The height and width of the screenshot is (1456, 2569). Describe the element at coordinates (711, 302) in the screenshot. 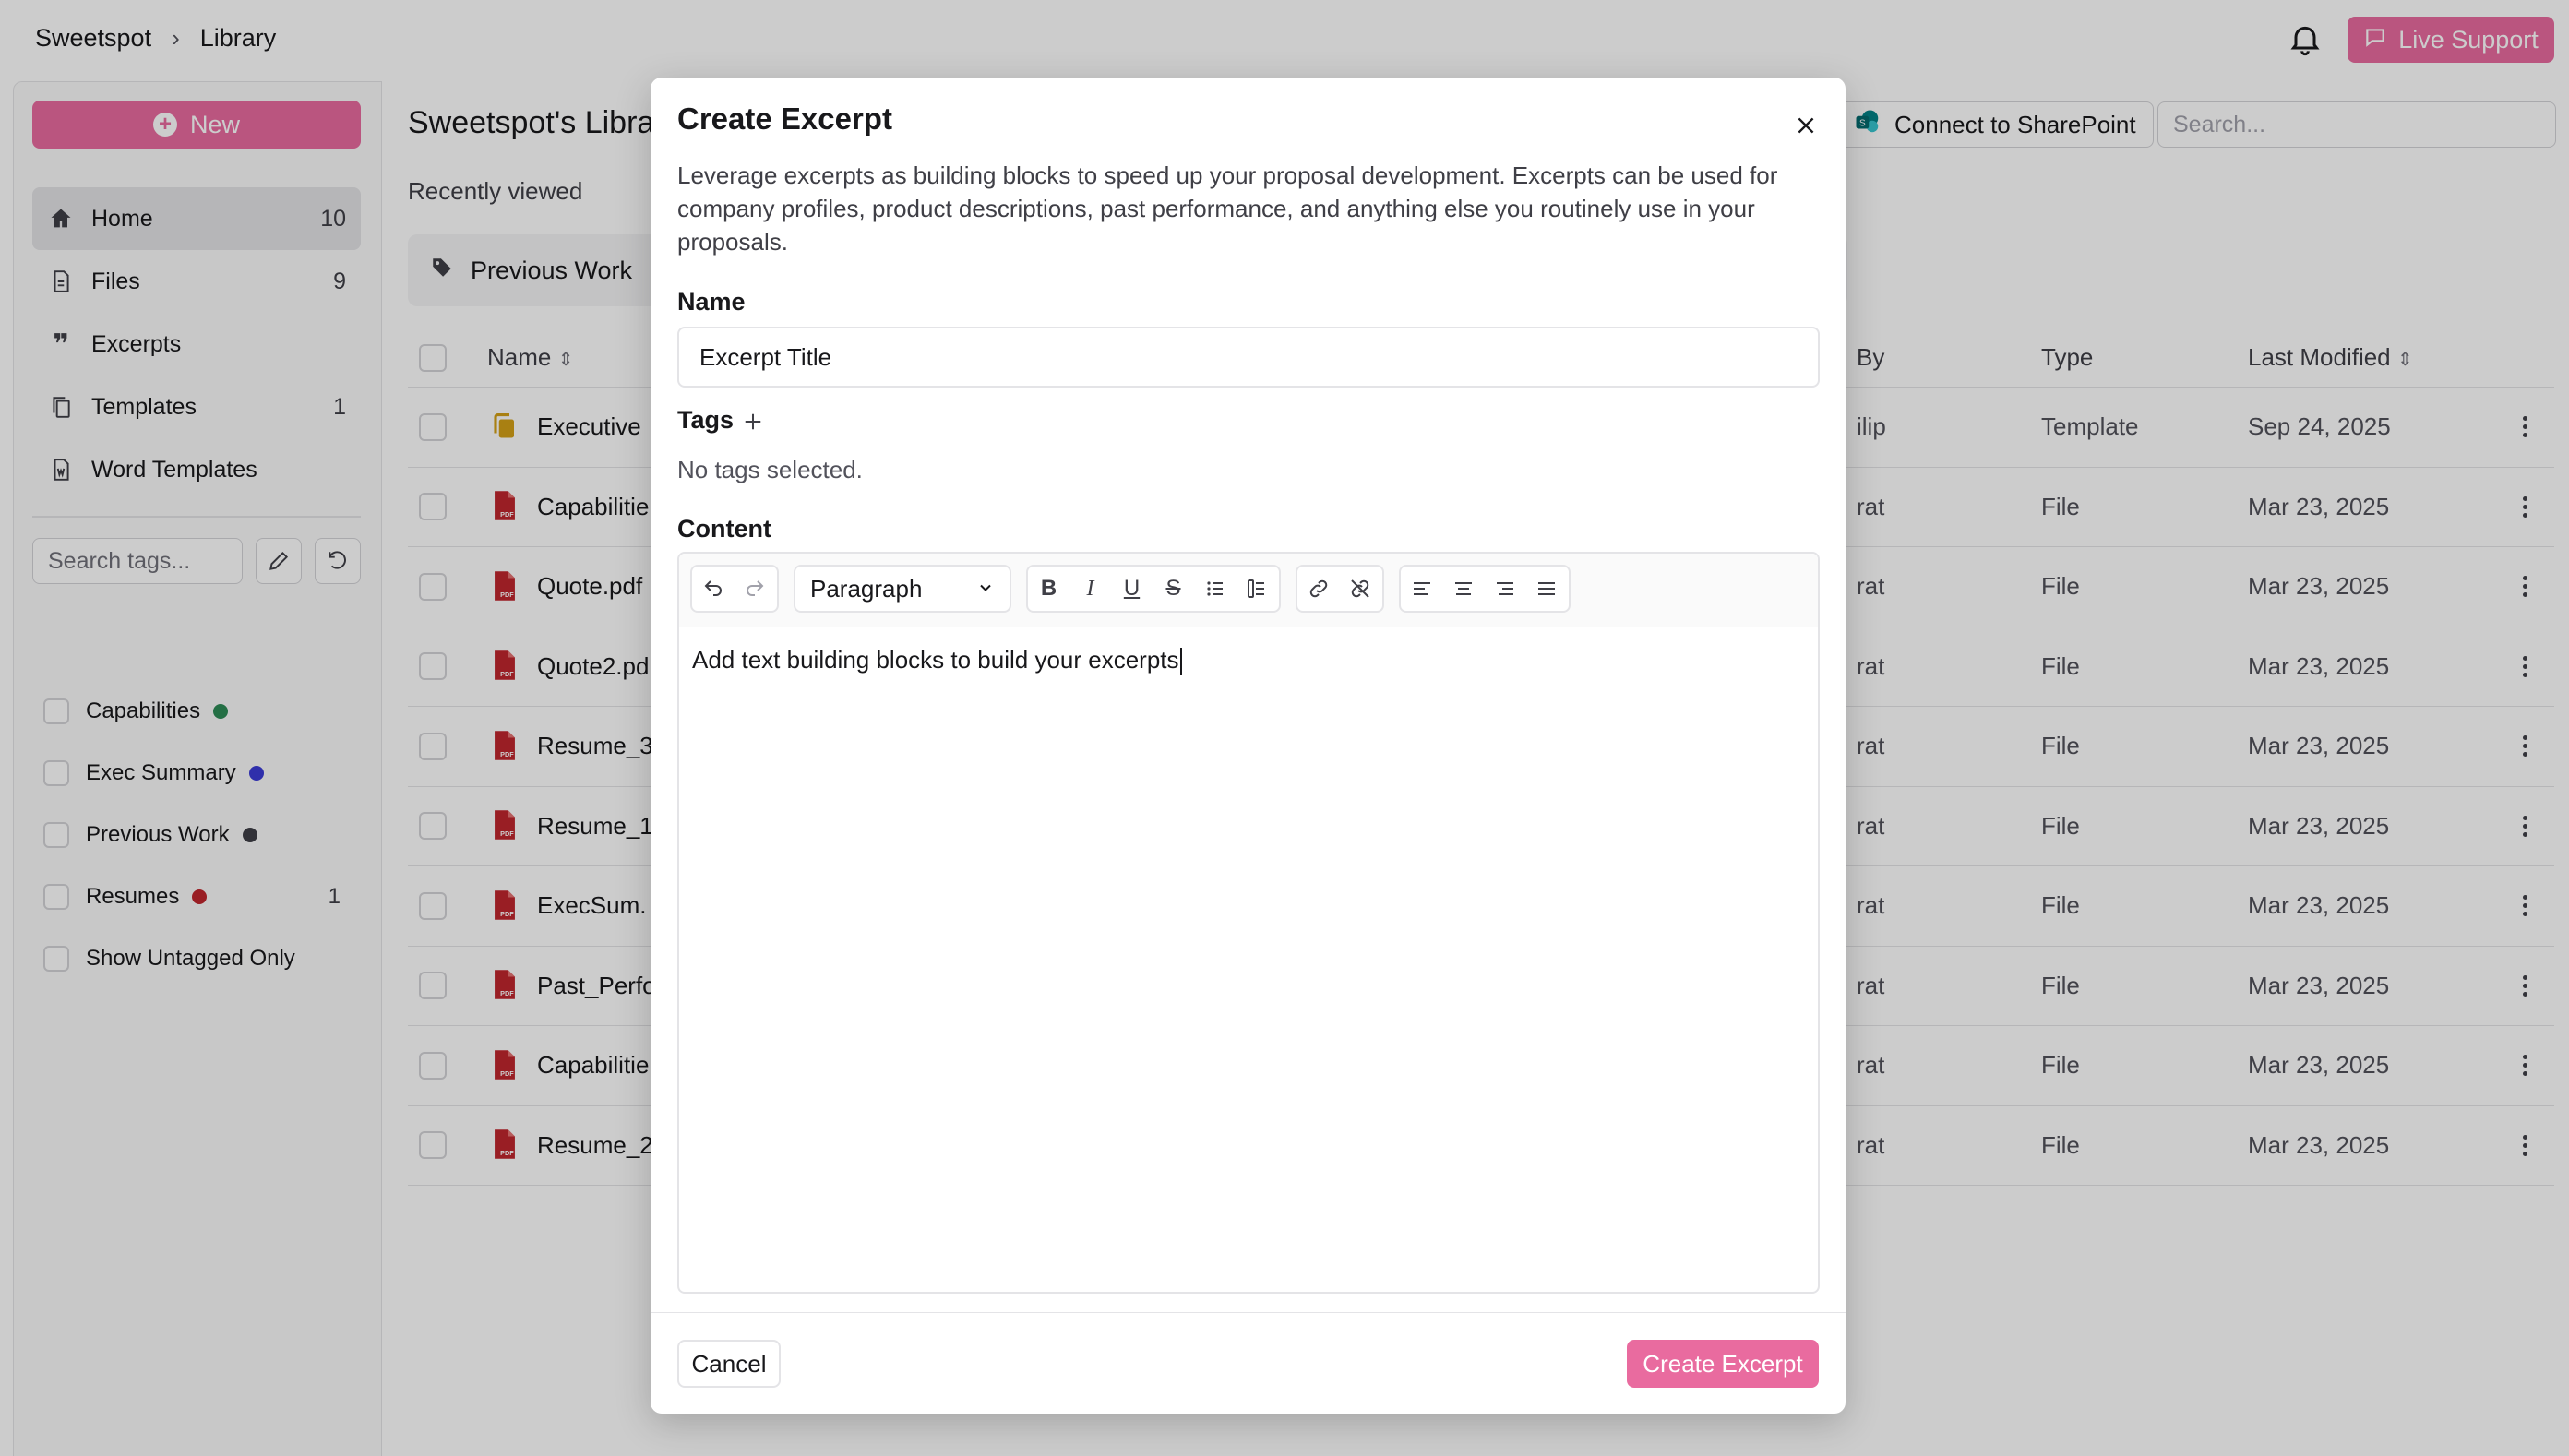

I see `name-label: Name` at that location.